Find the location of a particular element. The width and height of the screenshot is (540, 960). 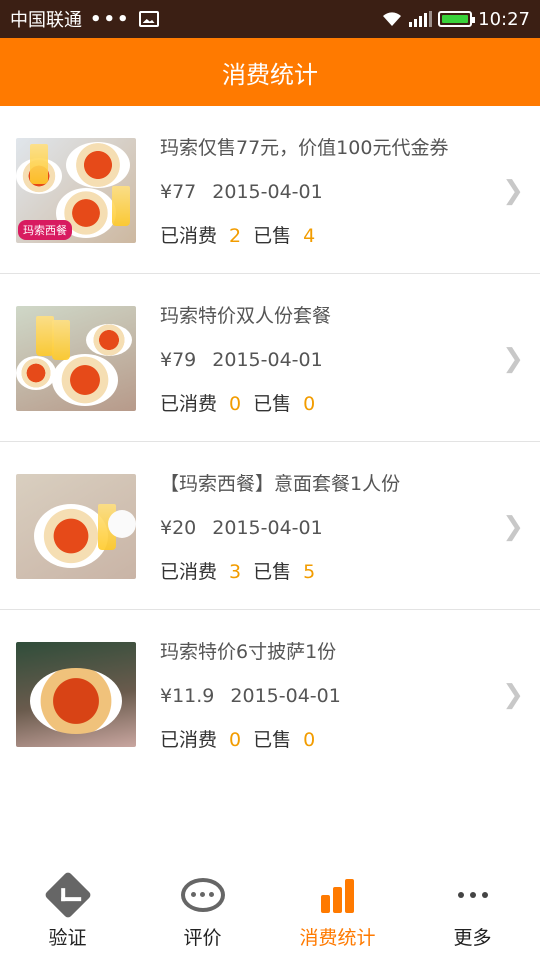

tab-label: 更多 is located at coordinates (472, 937).